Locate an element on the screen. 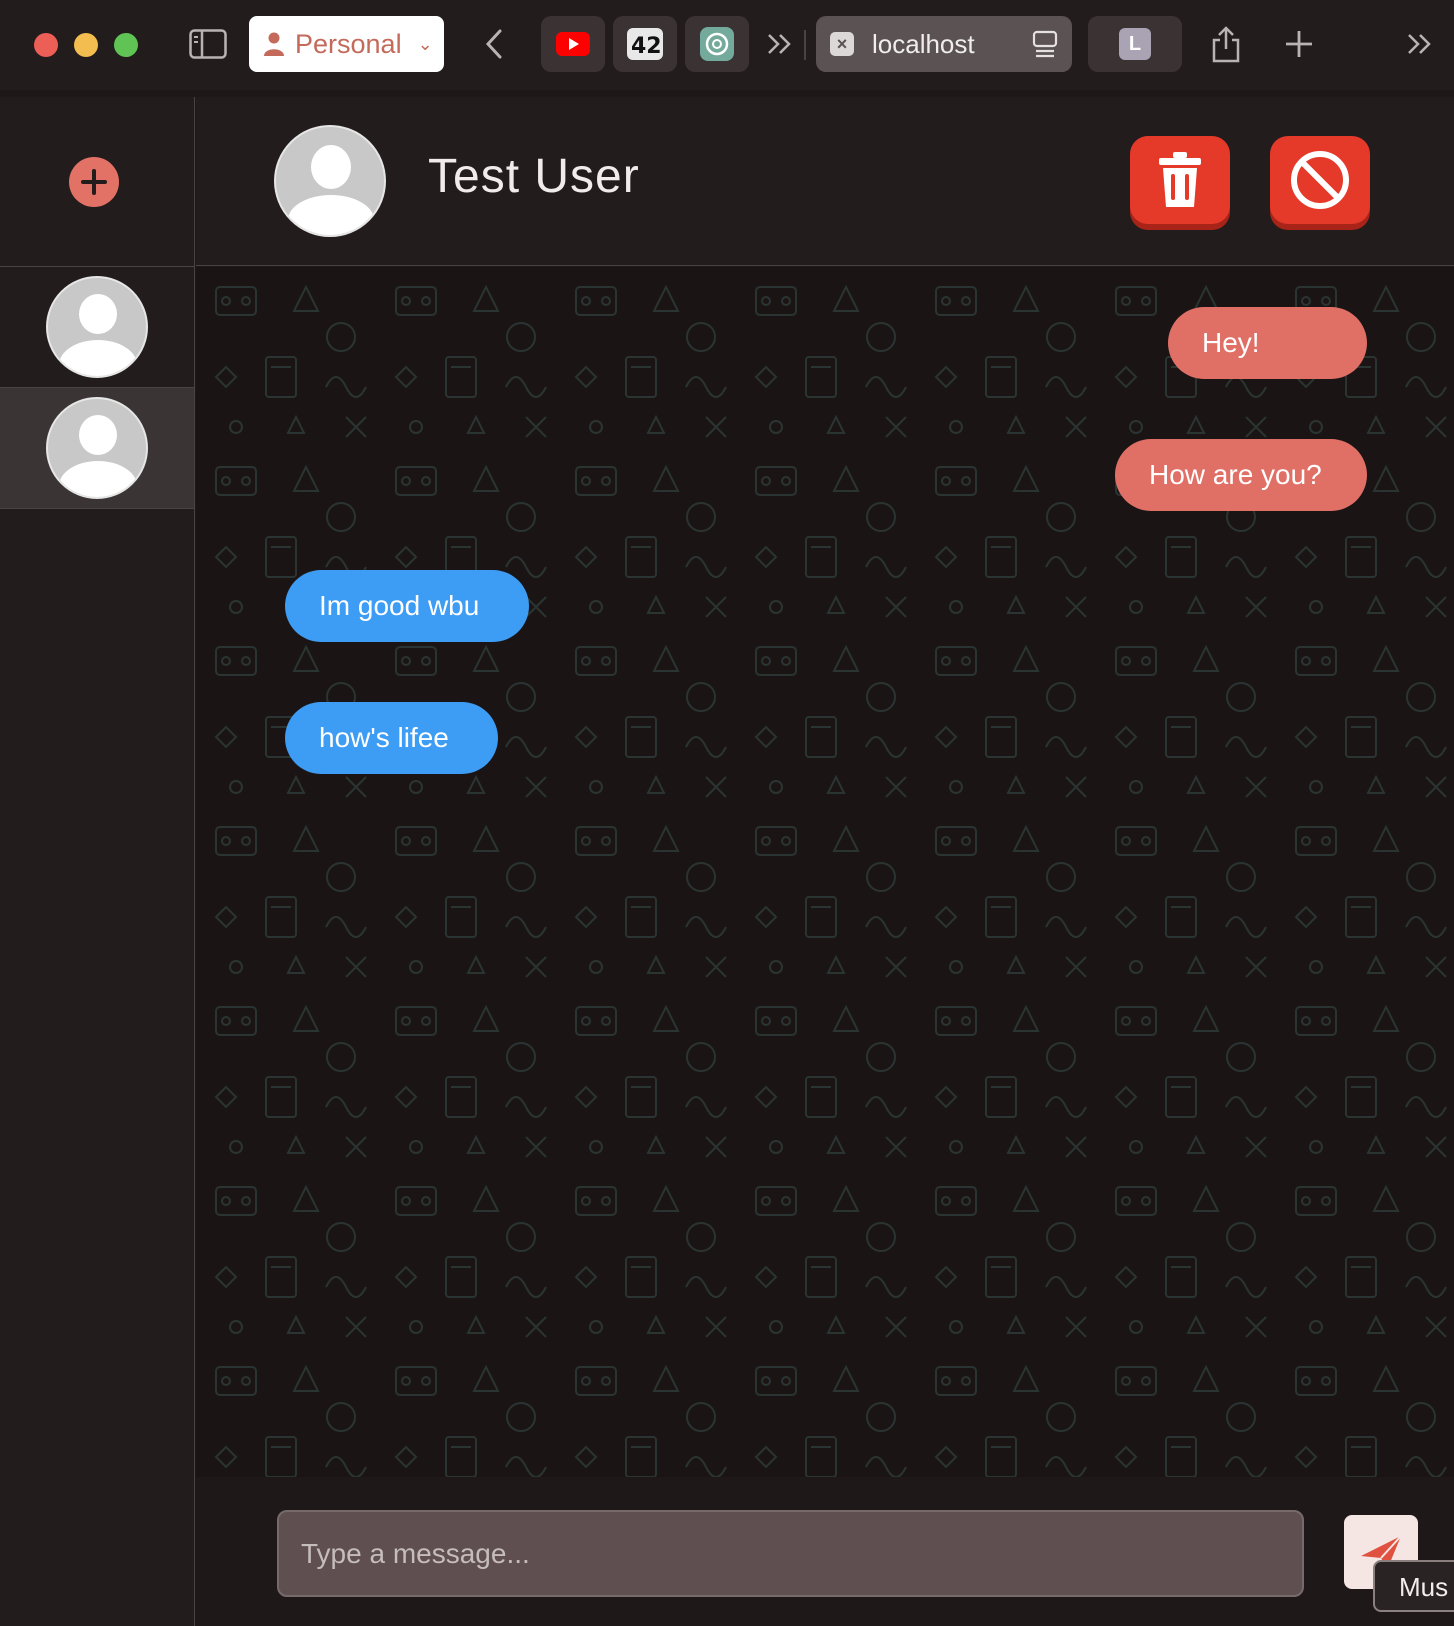  contact-item-active is located at coordinates (97, 448).